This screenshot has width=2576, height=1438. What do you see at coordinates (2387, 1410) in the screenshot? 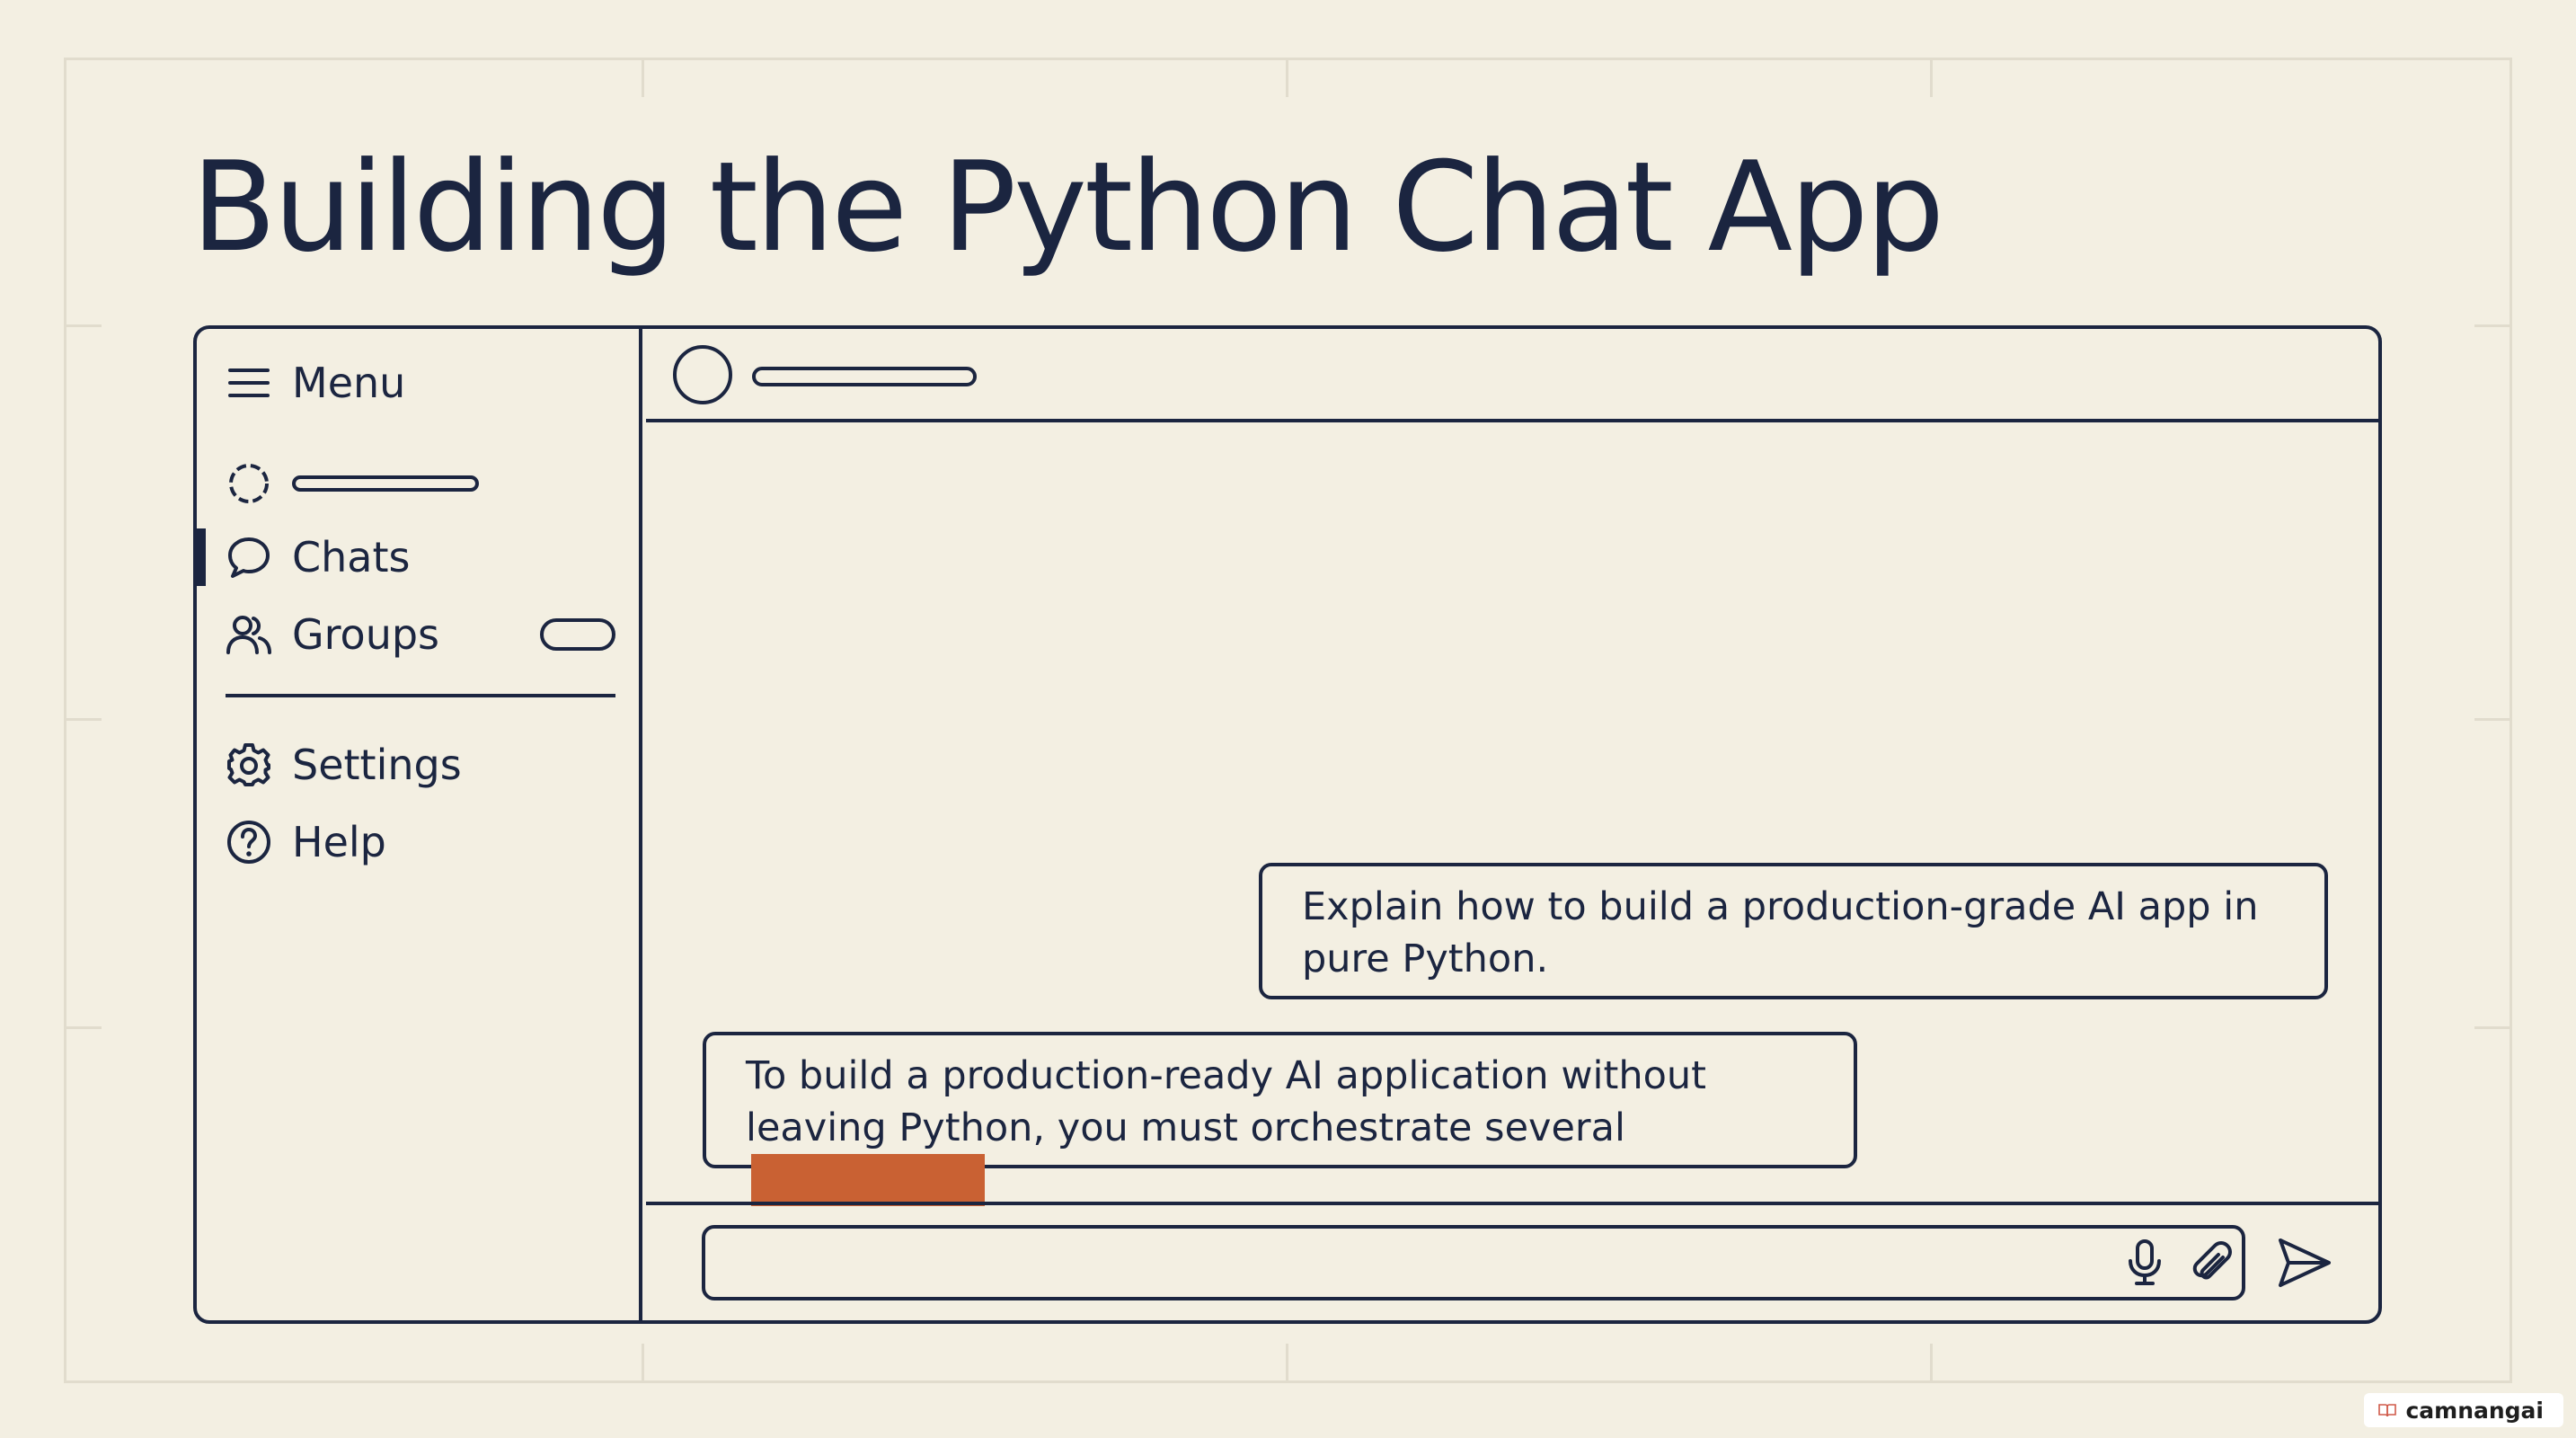
I see `book-icon` at bounding box center [2387, 1410].